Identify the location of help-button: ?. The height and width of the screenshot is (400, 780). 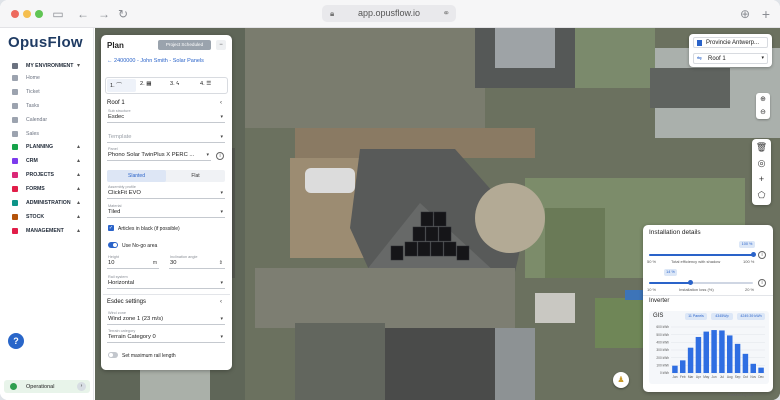
(16, 341).